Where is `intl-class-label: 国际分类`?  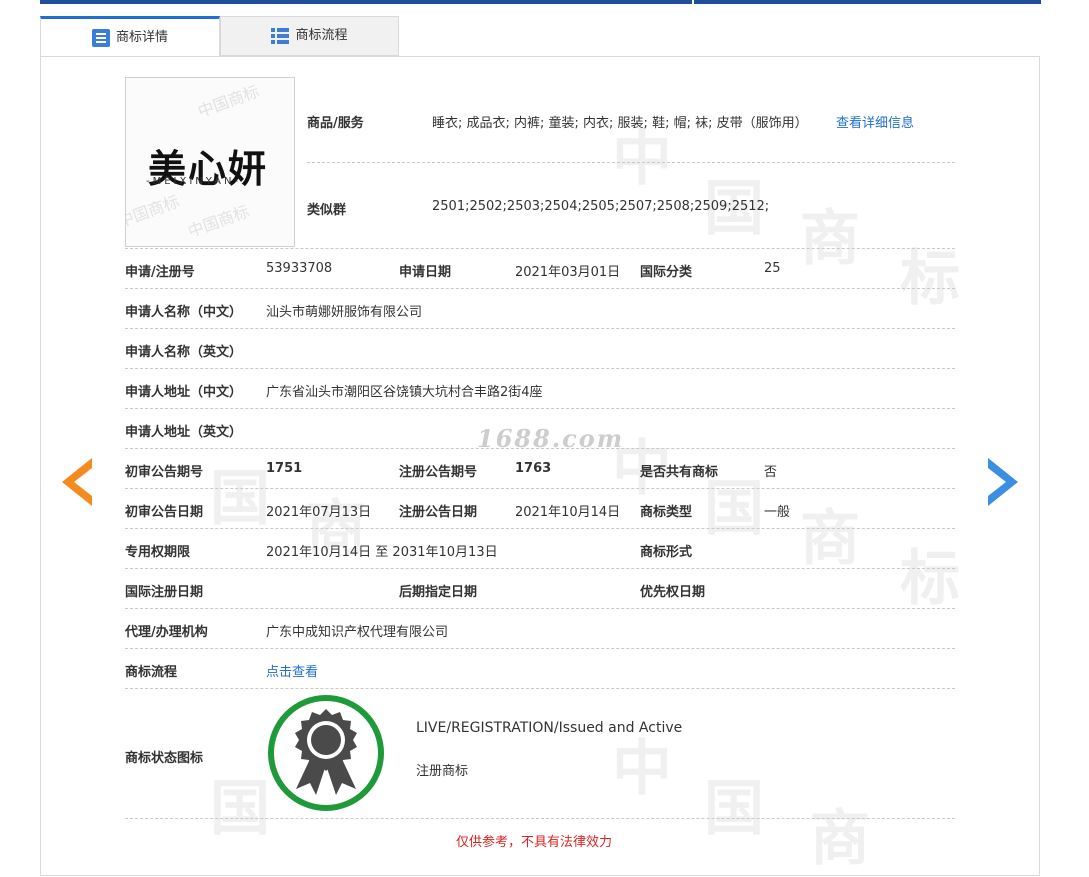
intl-class-label: 国际分类 is located at coordinates (666, 272).